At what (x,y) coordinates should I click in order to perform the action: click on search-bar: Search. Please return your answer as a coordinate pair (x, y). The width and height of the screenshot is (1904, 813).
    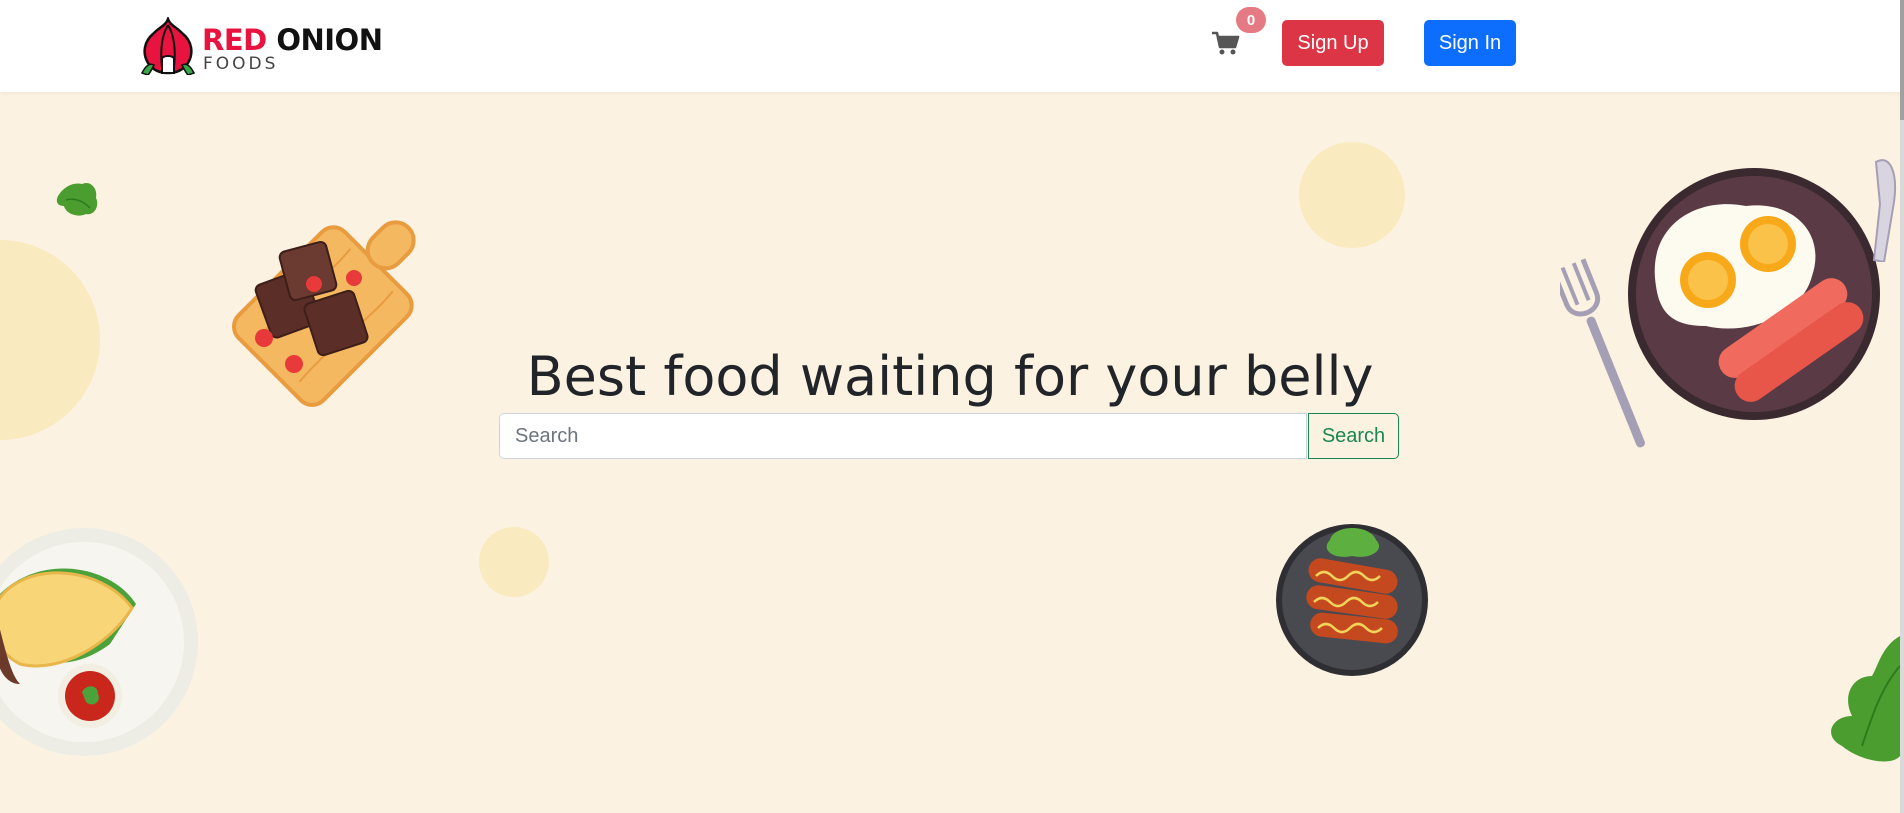
    Looking at the image, I should click on (950, 437).